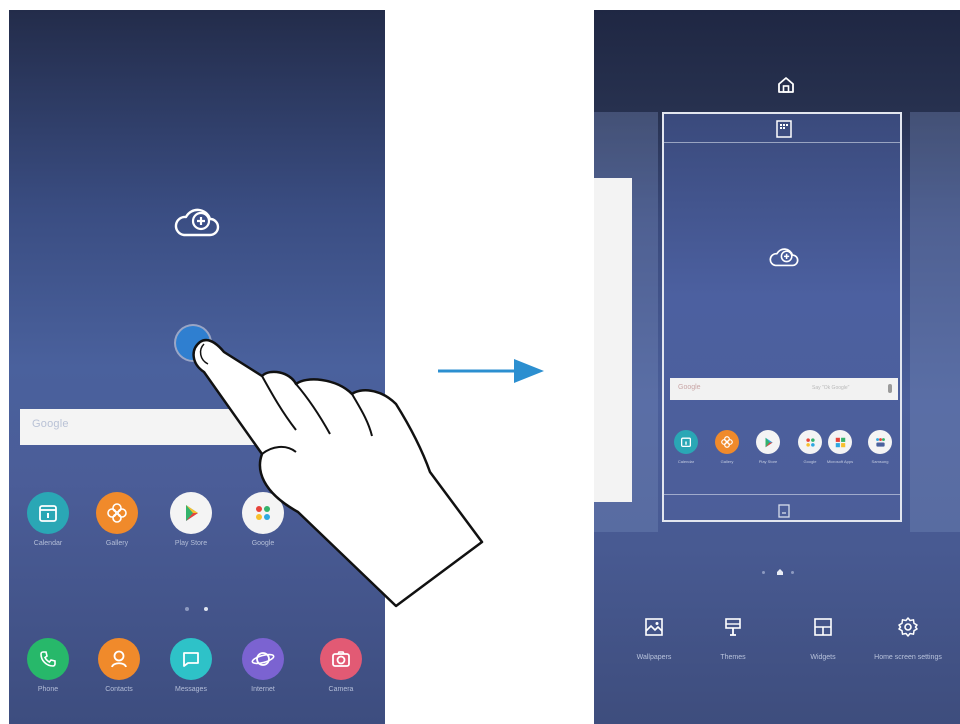 Image resolution: width=960 pixels, height=724 pixels. What do you see at coordinates (935, 322) in the screenshot?
I see `next-page-panel` at bounding box center [935, 322].